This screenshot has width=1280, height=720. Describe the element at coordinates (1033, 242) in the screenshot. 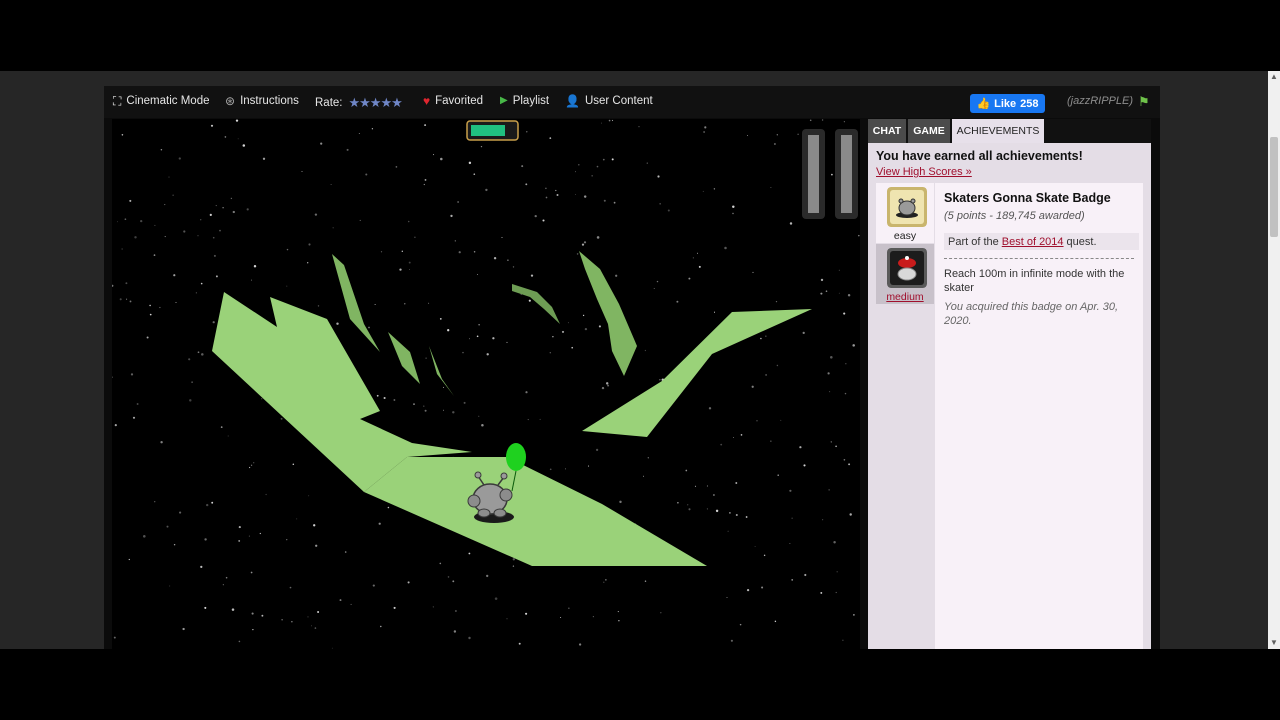

I see `quest-link: Best of 2014` at that location.